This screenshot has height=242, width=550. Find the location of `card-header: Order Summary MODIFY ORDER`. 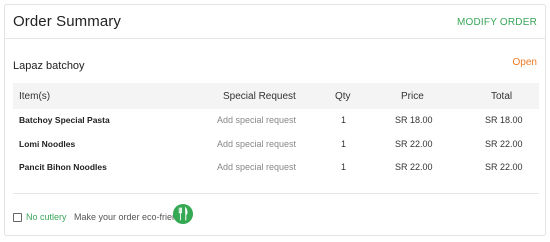

card-header: Order Summary MODIFY ORDER is located at coordinates (275, 22).